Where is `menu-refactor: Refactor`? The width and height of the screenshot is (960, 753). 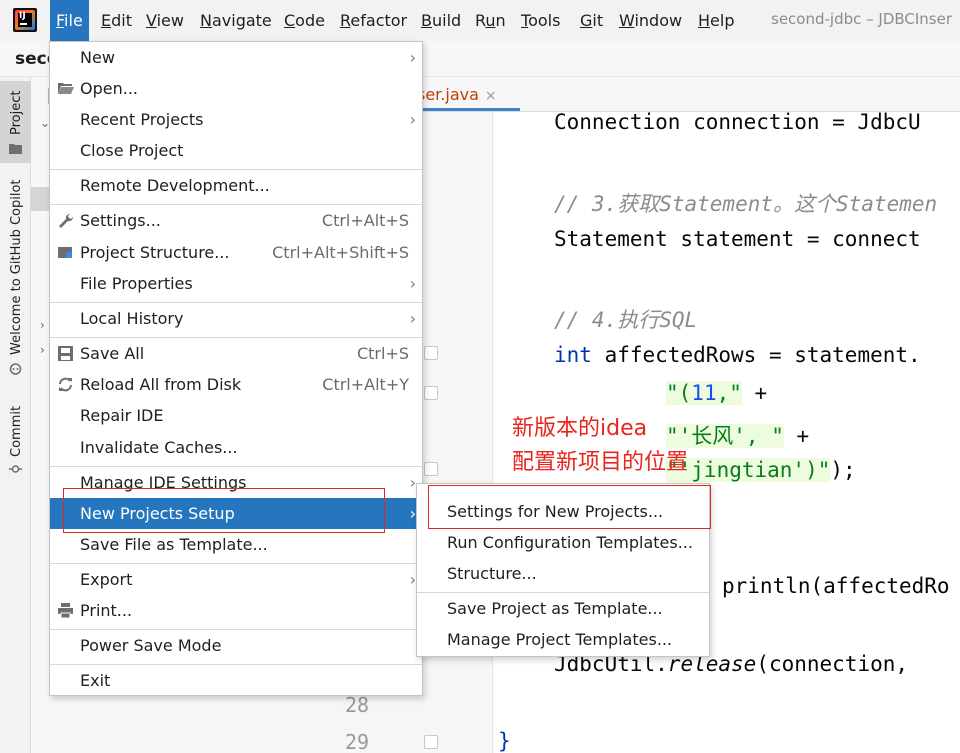
menu-refactor: Refactor is located at coordinates (373, 20).